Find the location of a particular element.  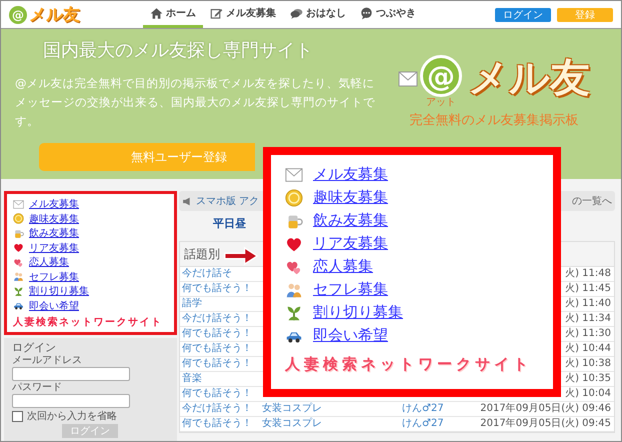

hero-title: 国内最大のメル友探し専門サイト is located at coordinates (178, 51).